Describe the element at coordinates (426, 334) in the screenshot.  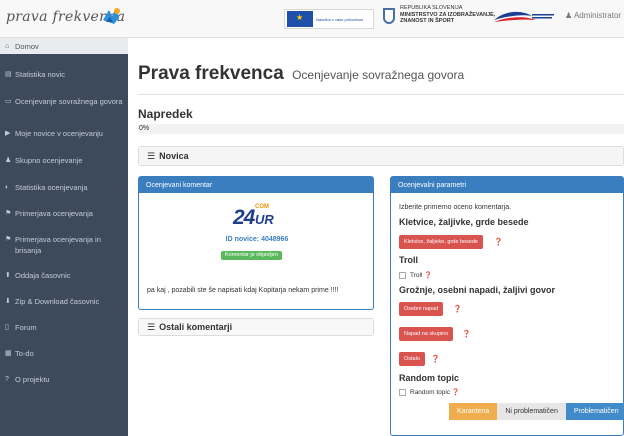
I see `napad-na-skupino-button: Napad na skupino` at that location.